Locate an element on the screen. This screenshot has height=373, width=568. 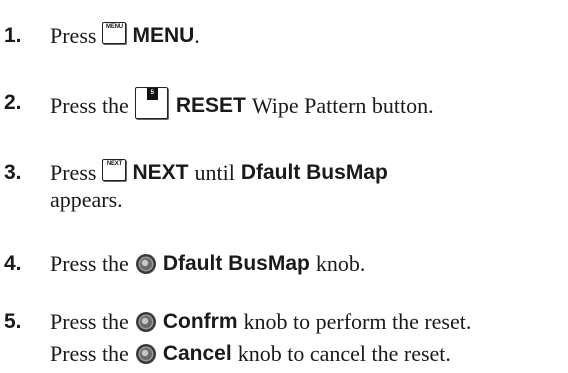
step-number: 5. is located at coordinates (13, 321).